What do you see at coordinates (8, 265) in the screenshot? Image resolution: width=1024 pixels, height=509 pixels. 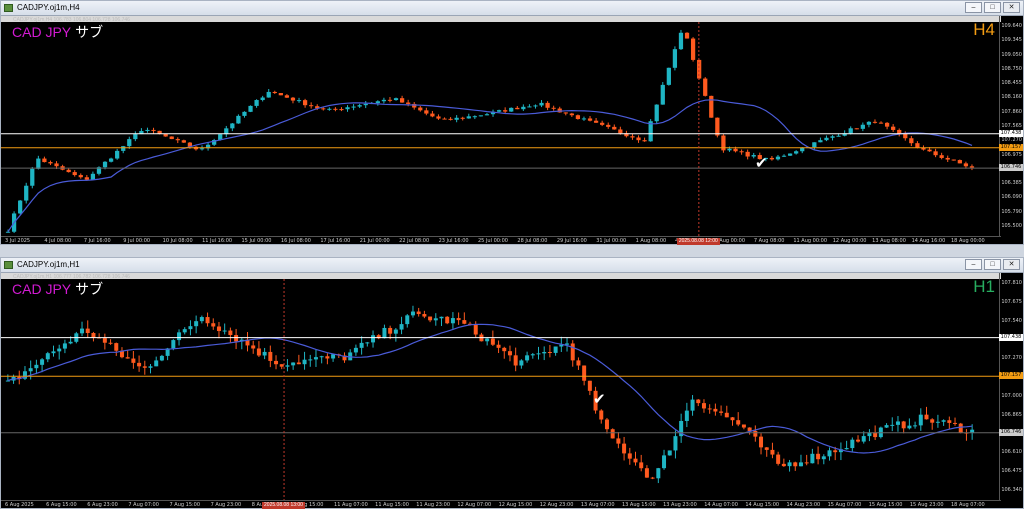 I see `chart-window-icon` at bounding box center [8, 265].